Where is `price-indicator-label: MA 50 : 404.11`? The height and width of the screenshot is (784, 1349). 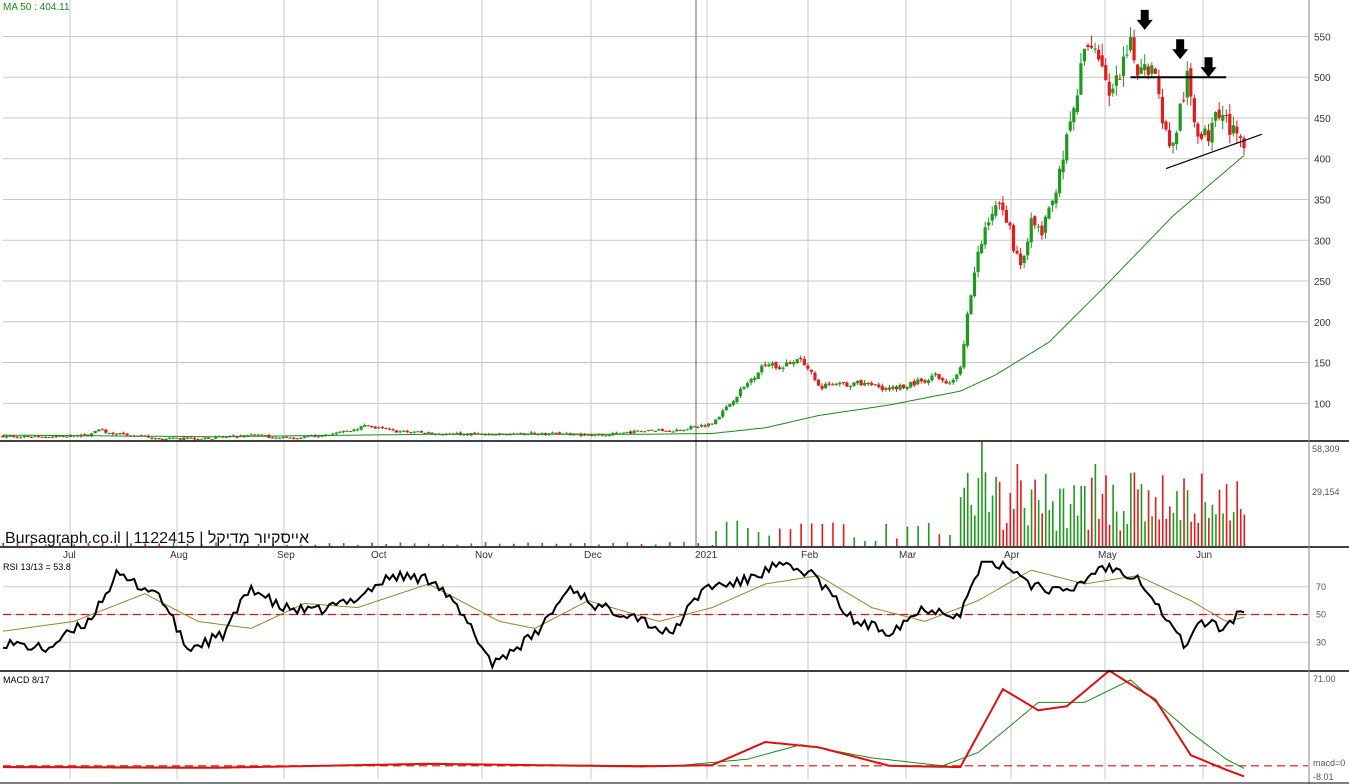
price-indicator-label: MA 50 : 404.11 is located at coordinates (36, 7).